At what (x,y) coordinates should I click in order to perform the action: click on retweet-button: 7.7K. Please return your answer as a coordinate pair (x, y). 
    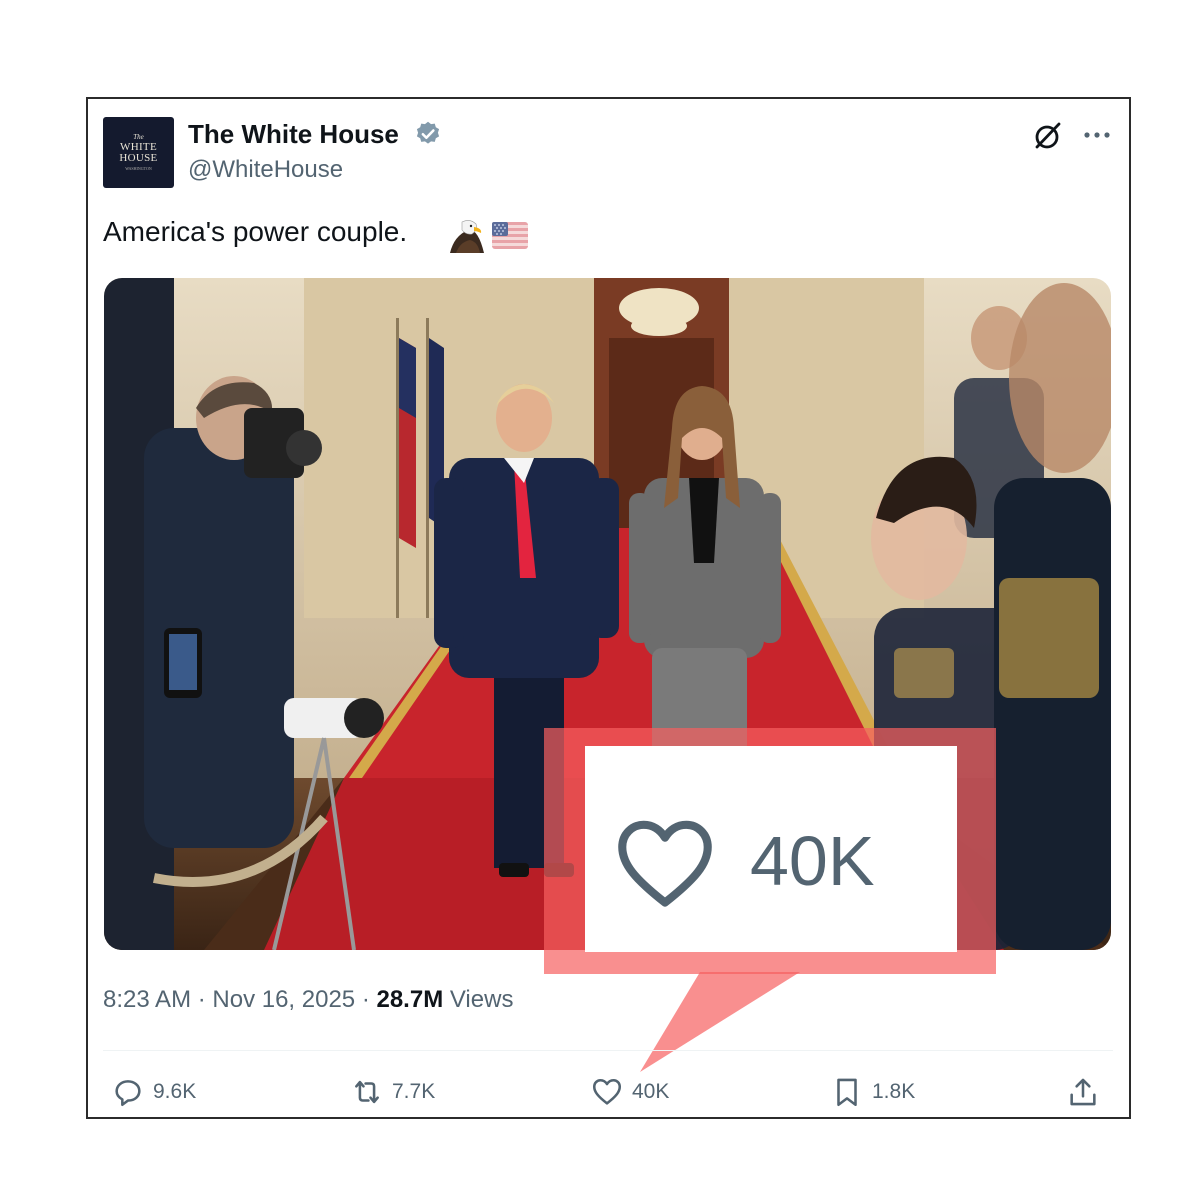
    Looking at the image, I should click on (392, 1092).